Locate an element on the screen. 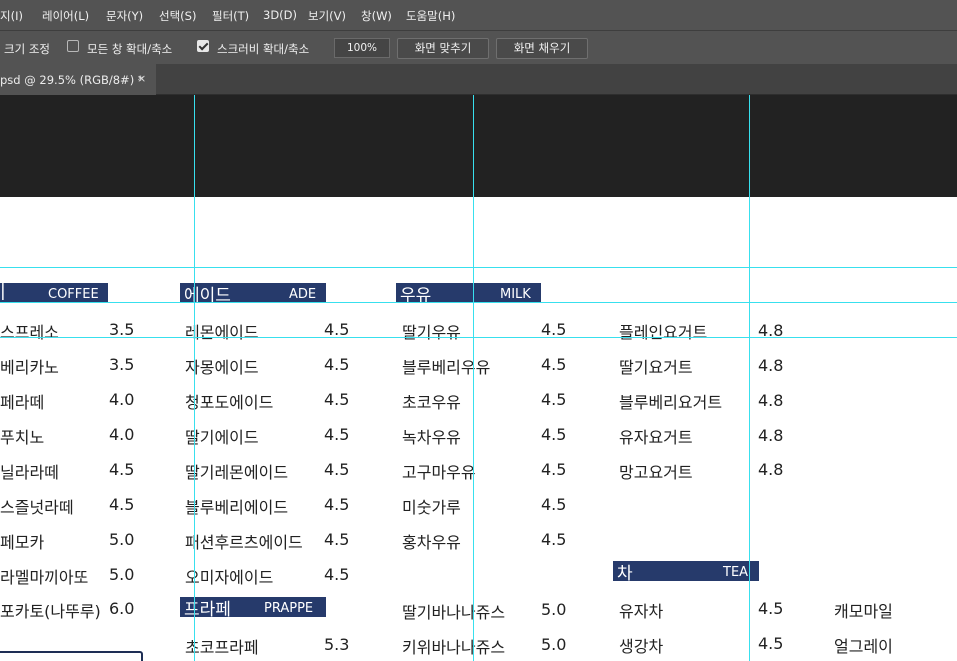 The height and width of the screenshot is (661, 957). menu-item-price: 4.0 is located at coordinates (122, 399).